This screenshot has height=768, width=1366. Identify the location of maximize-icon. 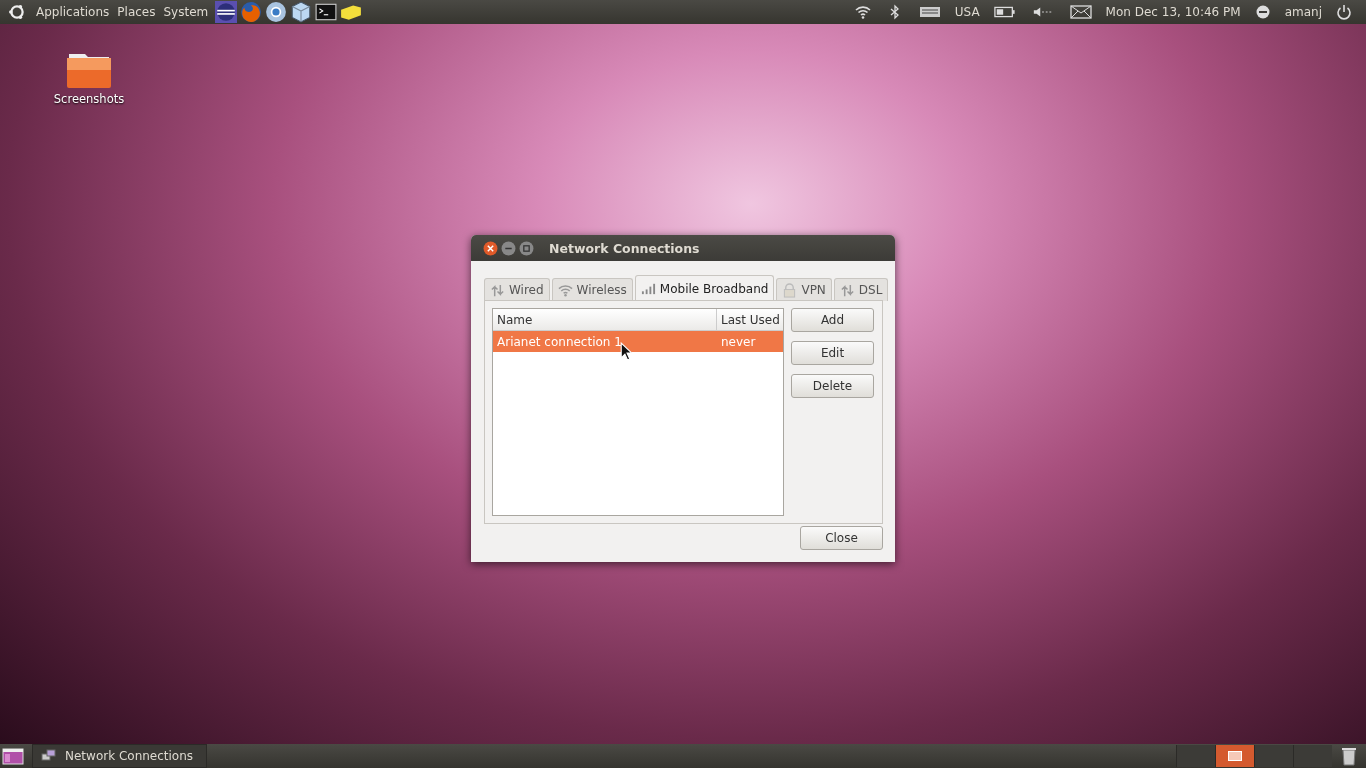
(526, 248).